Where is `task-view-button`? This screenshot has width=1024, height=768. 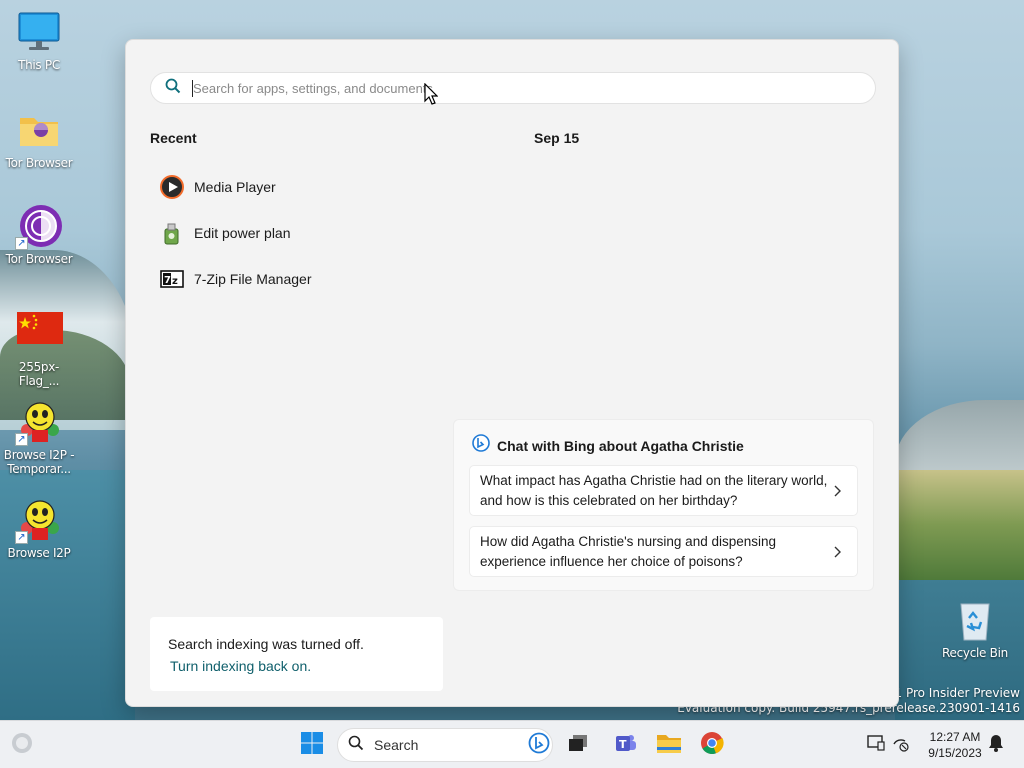
task-view-button is located at coordinates (578, 745).